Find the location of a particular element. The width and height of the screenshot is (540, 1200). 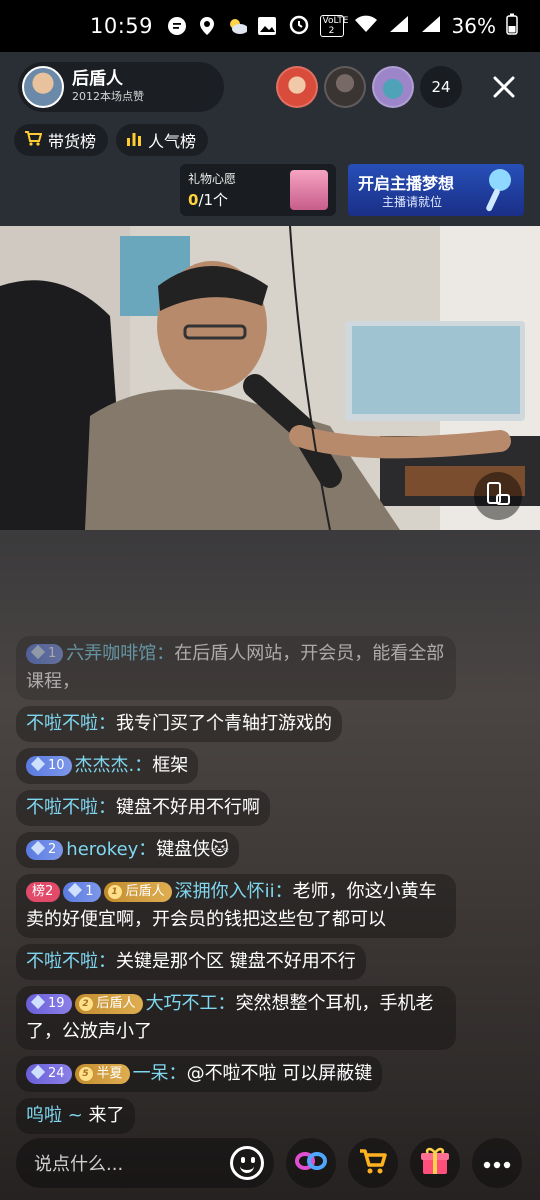

close-button is located at coordinates (504, 88).